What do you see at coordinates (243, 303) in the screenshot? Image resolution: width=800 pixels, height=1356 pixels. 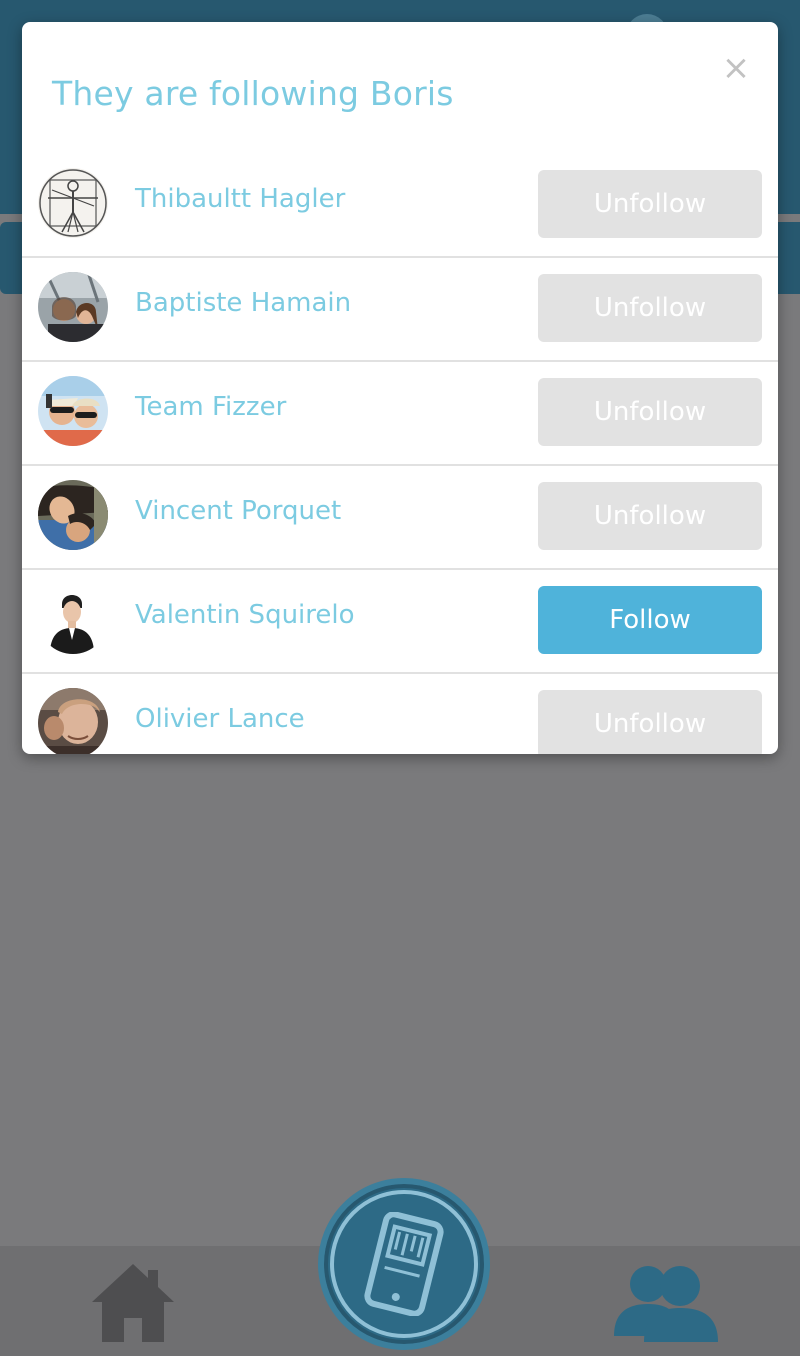 I see `follower-name: Baptiste Hamain` at bounding box center [243, 303].